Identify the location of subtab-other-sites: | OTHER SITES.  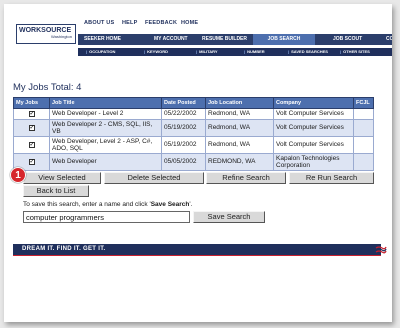
(355, 52).